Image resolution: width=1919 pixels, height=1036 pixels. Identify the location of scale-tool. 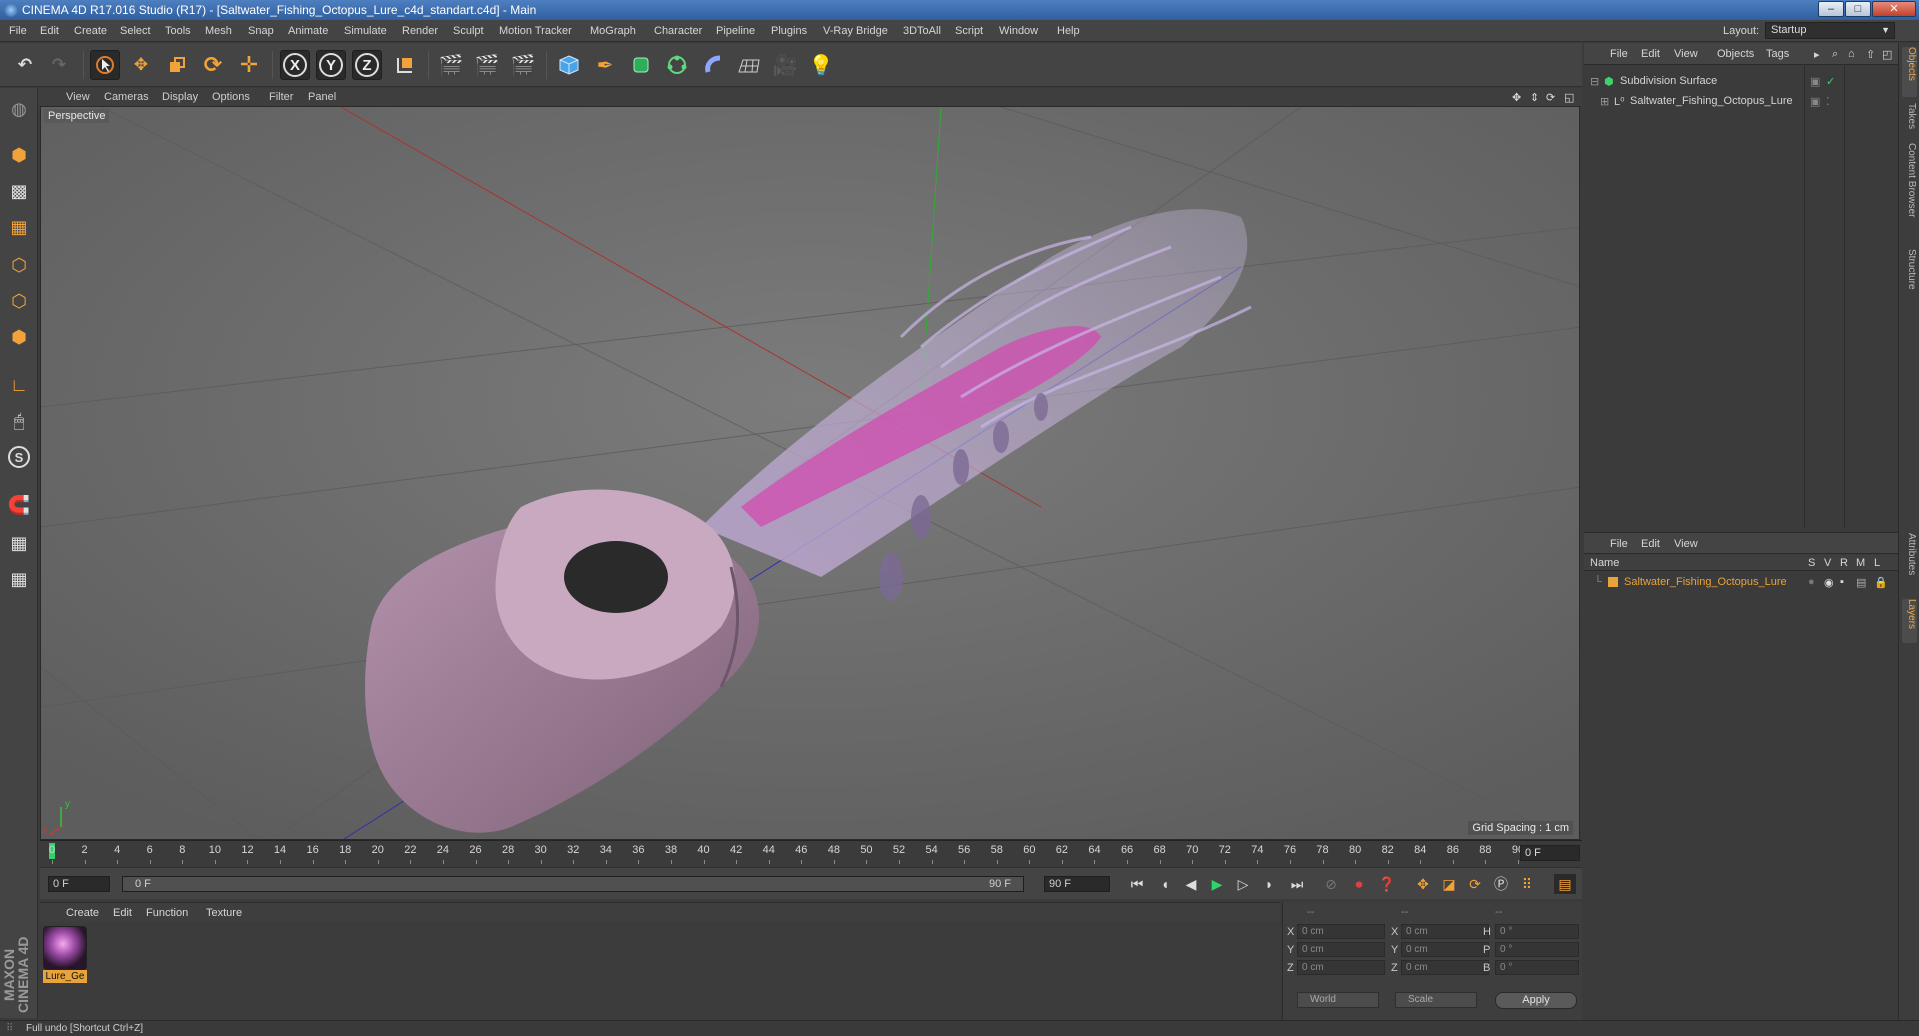
(177, 65).